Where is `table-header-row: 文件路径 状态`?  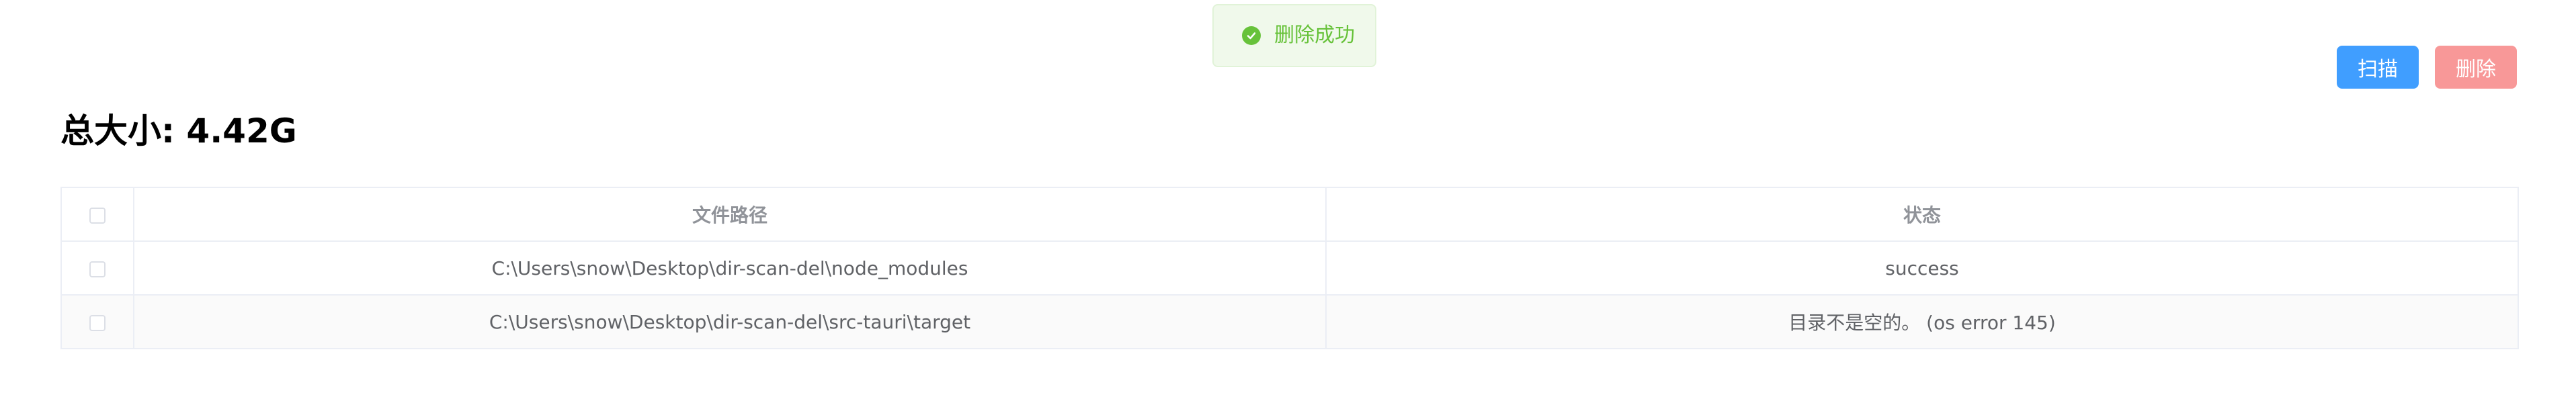
table-header-row: 文件路径 状态 is located at coordinates (1289, 214).